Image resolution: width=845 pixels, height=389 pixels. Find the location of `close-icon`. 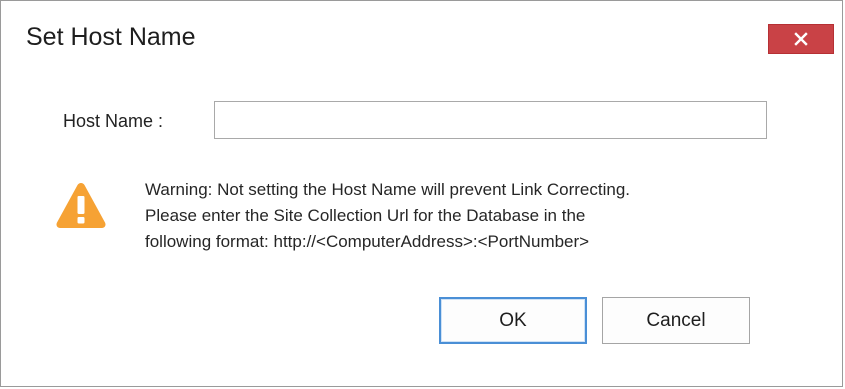

close-icon is located at coordinates (801, 39).